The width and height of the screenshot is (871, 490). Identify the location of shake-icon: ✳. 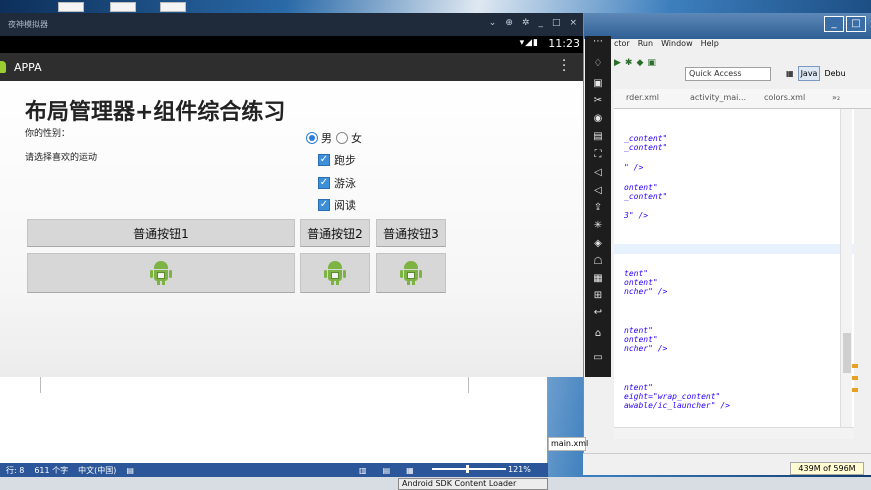
(598, 226).